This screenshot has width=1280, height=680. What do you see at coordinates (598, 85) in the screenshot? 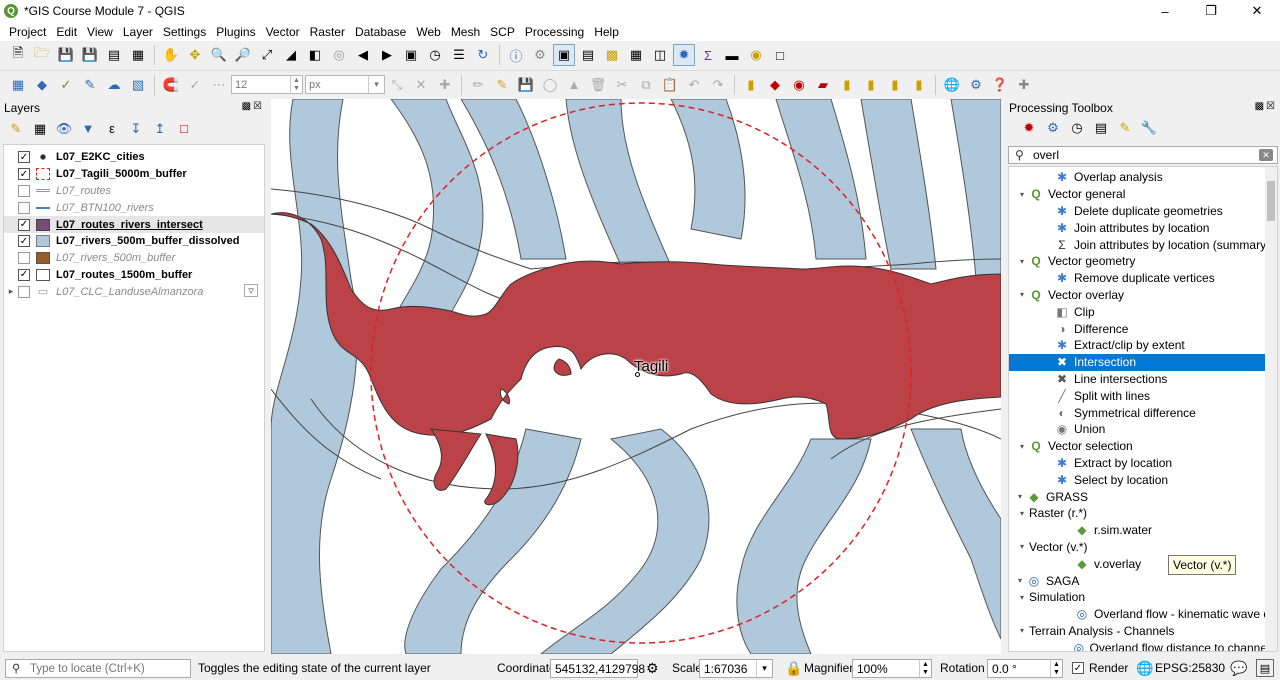
I see `delete-selected-icon: 🗑` at bounding box center [598, 85].